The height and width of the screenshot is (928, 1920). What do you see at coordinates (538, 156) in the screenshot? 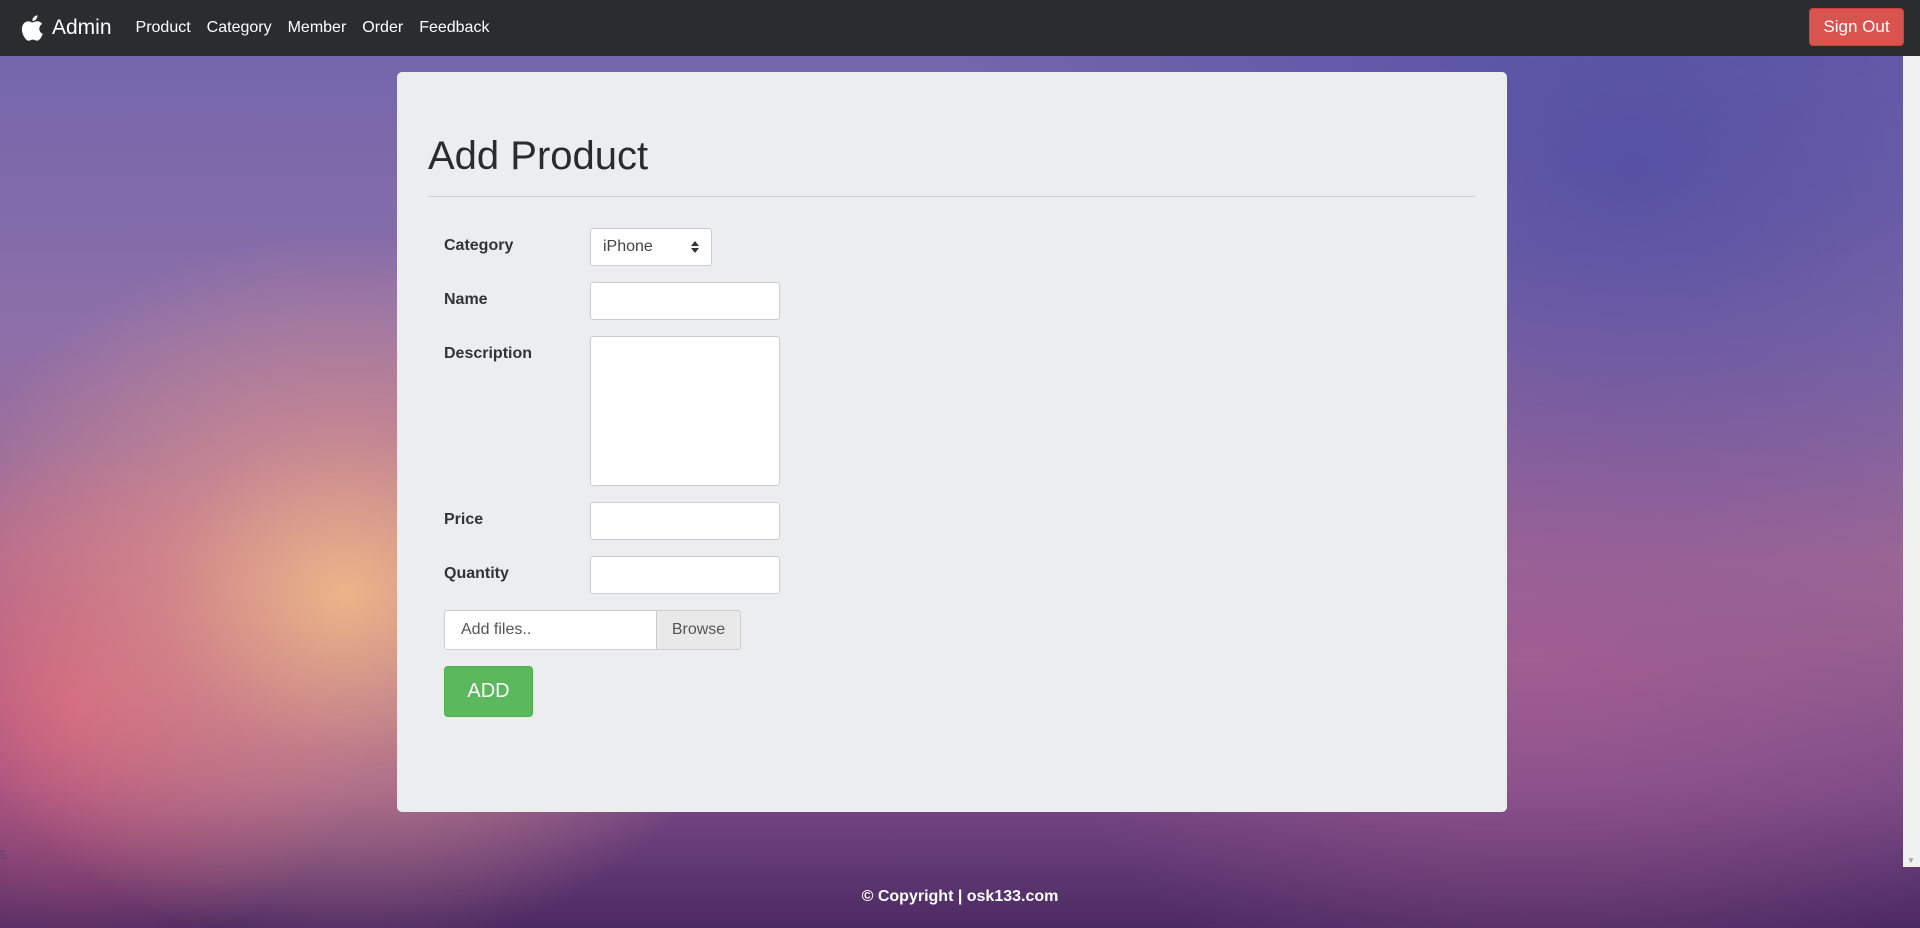
I see `page-title: Add Product` at bounding box center [538, 156].